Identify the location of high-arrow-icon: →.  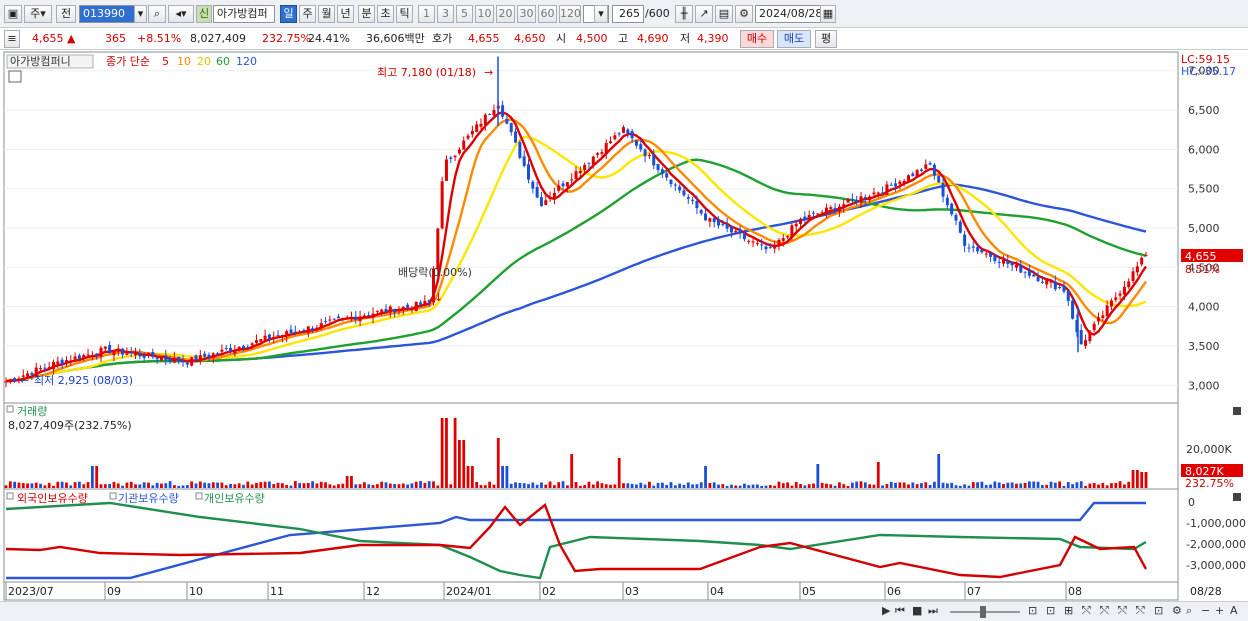
(488, 72).